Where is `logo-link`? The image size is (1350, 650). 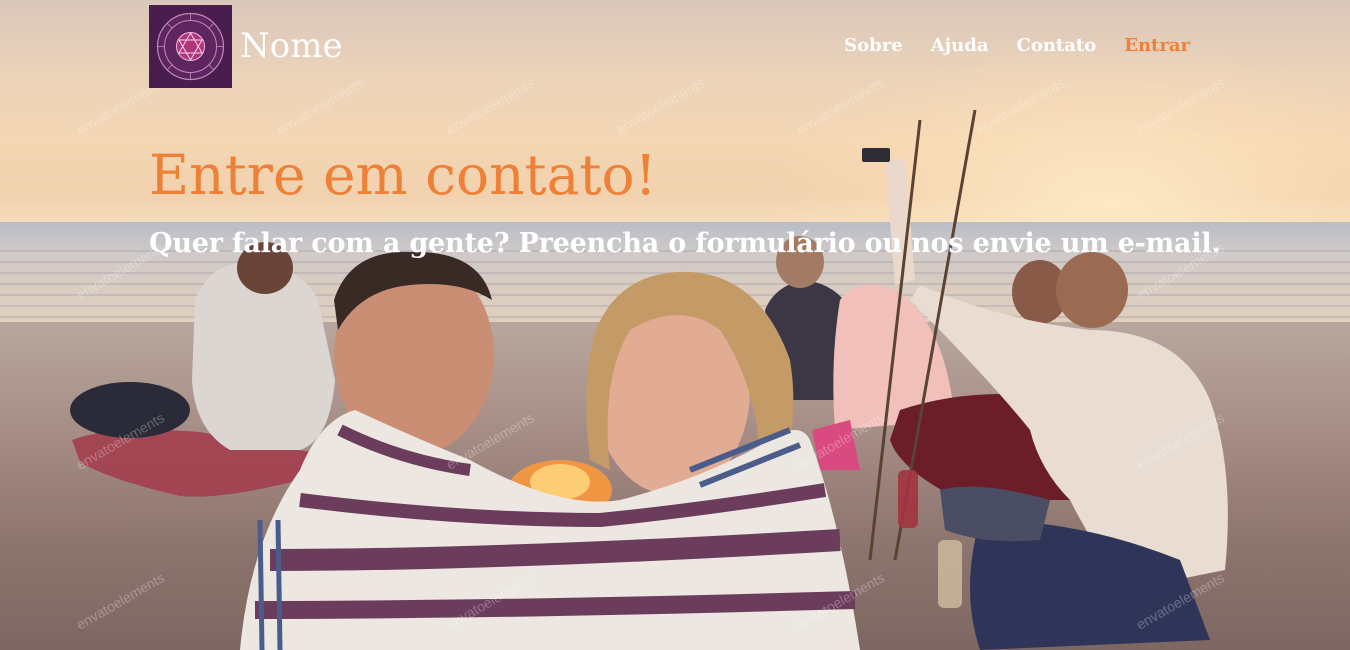
logo-link is located at coordinates (190, 46).